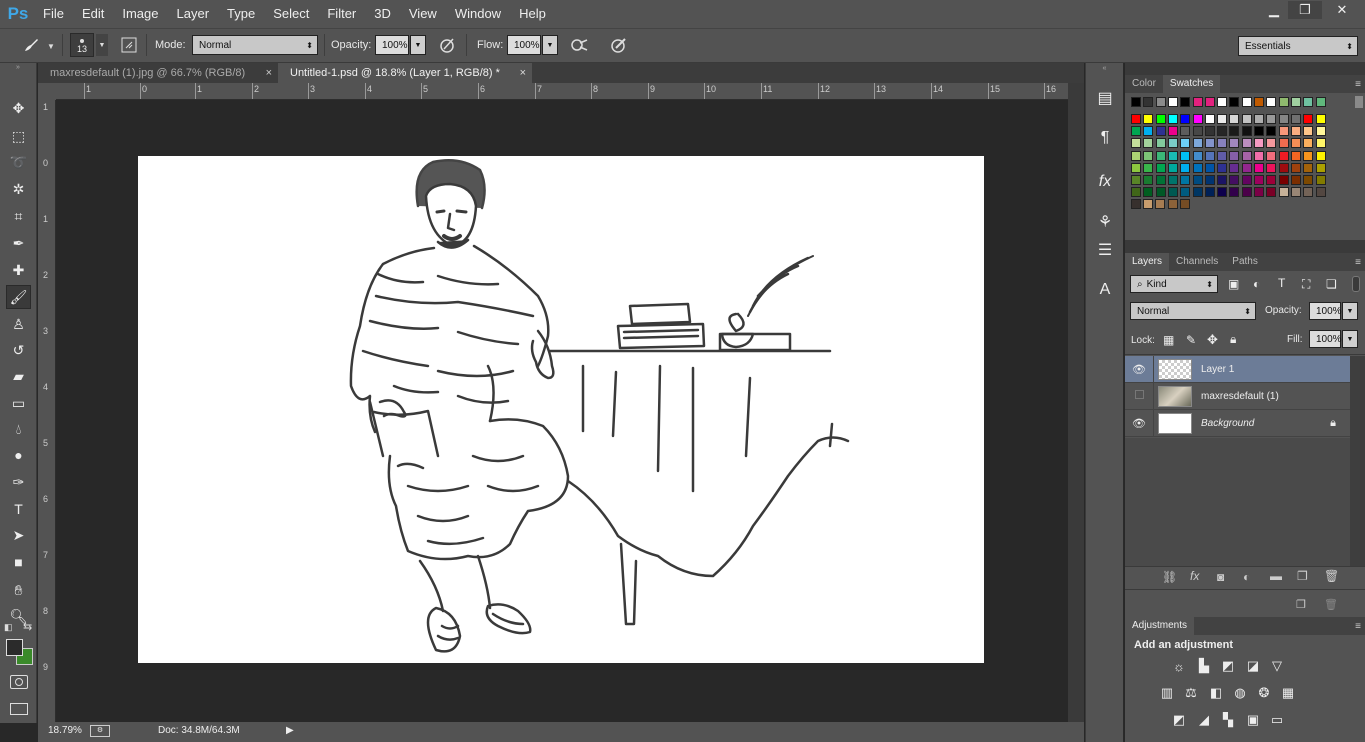  Describe the element at coordinates (241, 14) in the screenshot. I see `menu-type: Type` at that location.